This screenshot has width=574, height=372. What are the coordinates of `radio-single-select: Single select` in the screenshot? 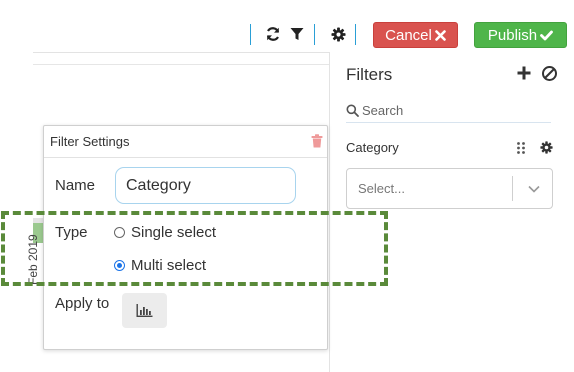 It's located at (165, 232).